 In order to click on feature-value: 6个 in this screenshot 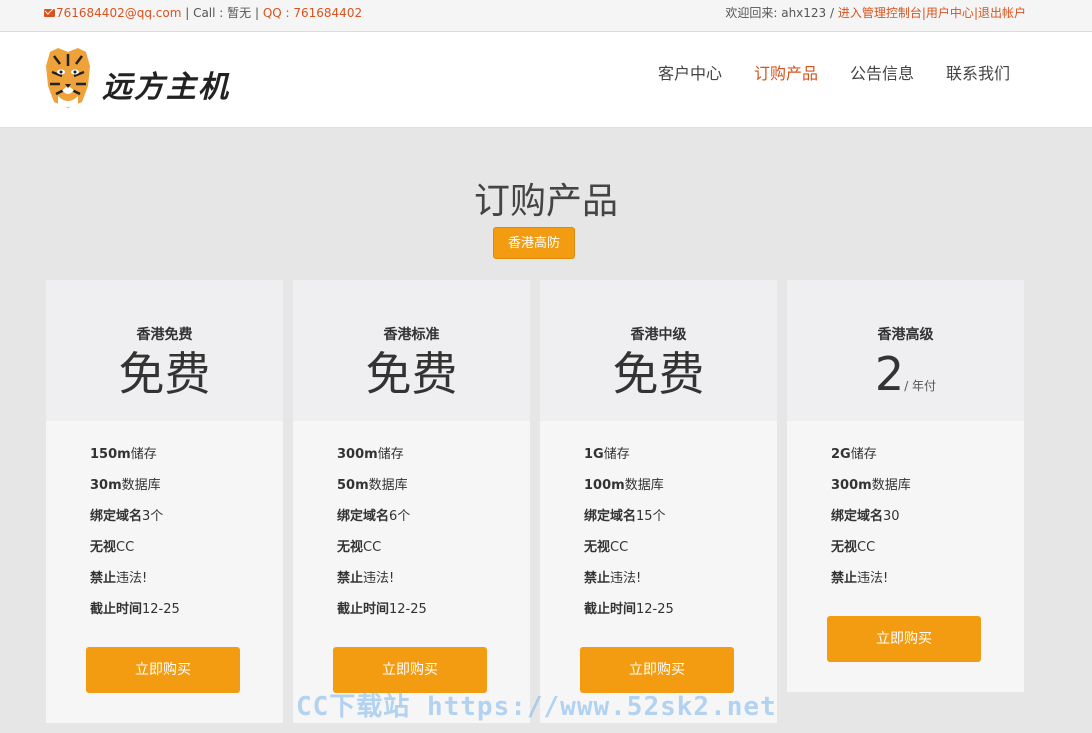, I will do `click(400, 516)`.